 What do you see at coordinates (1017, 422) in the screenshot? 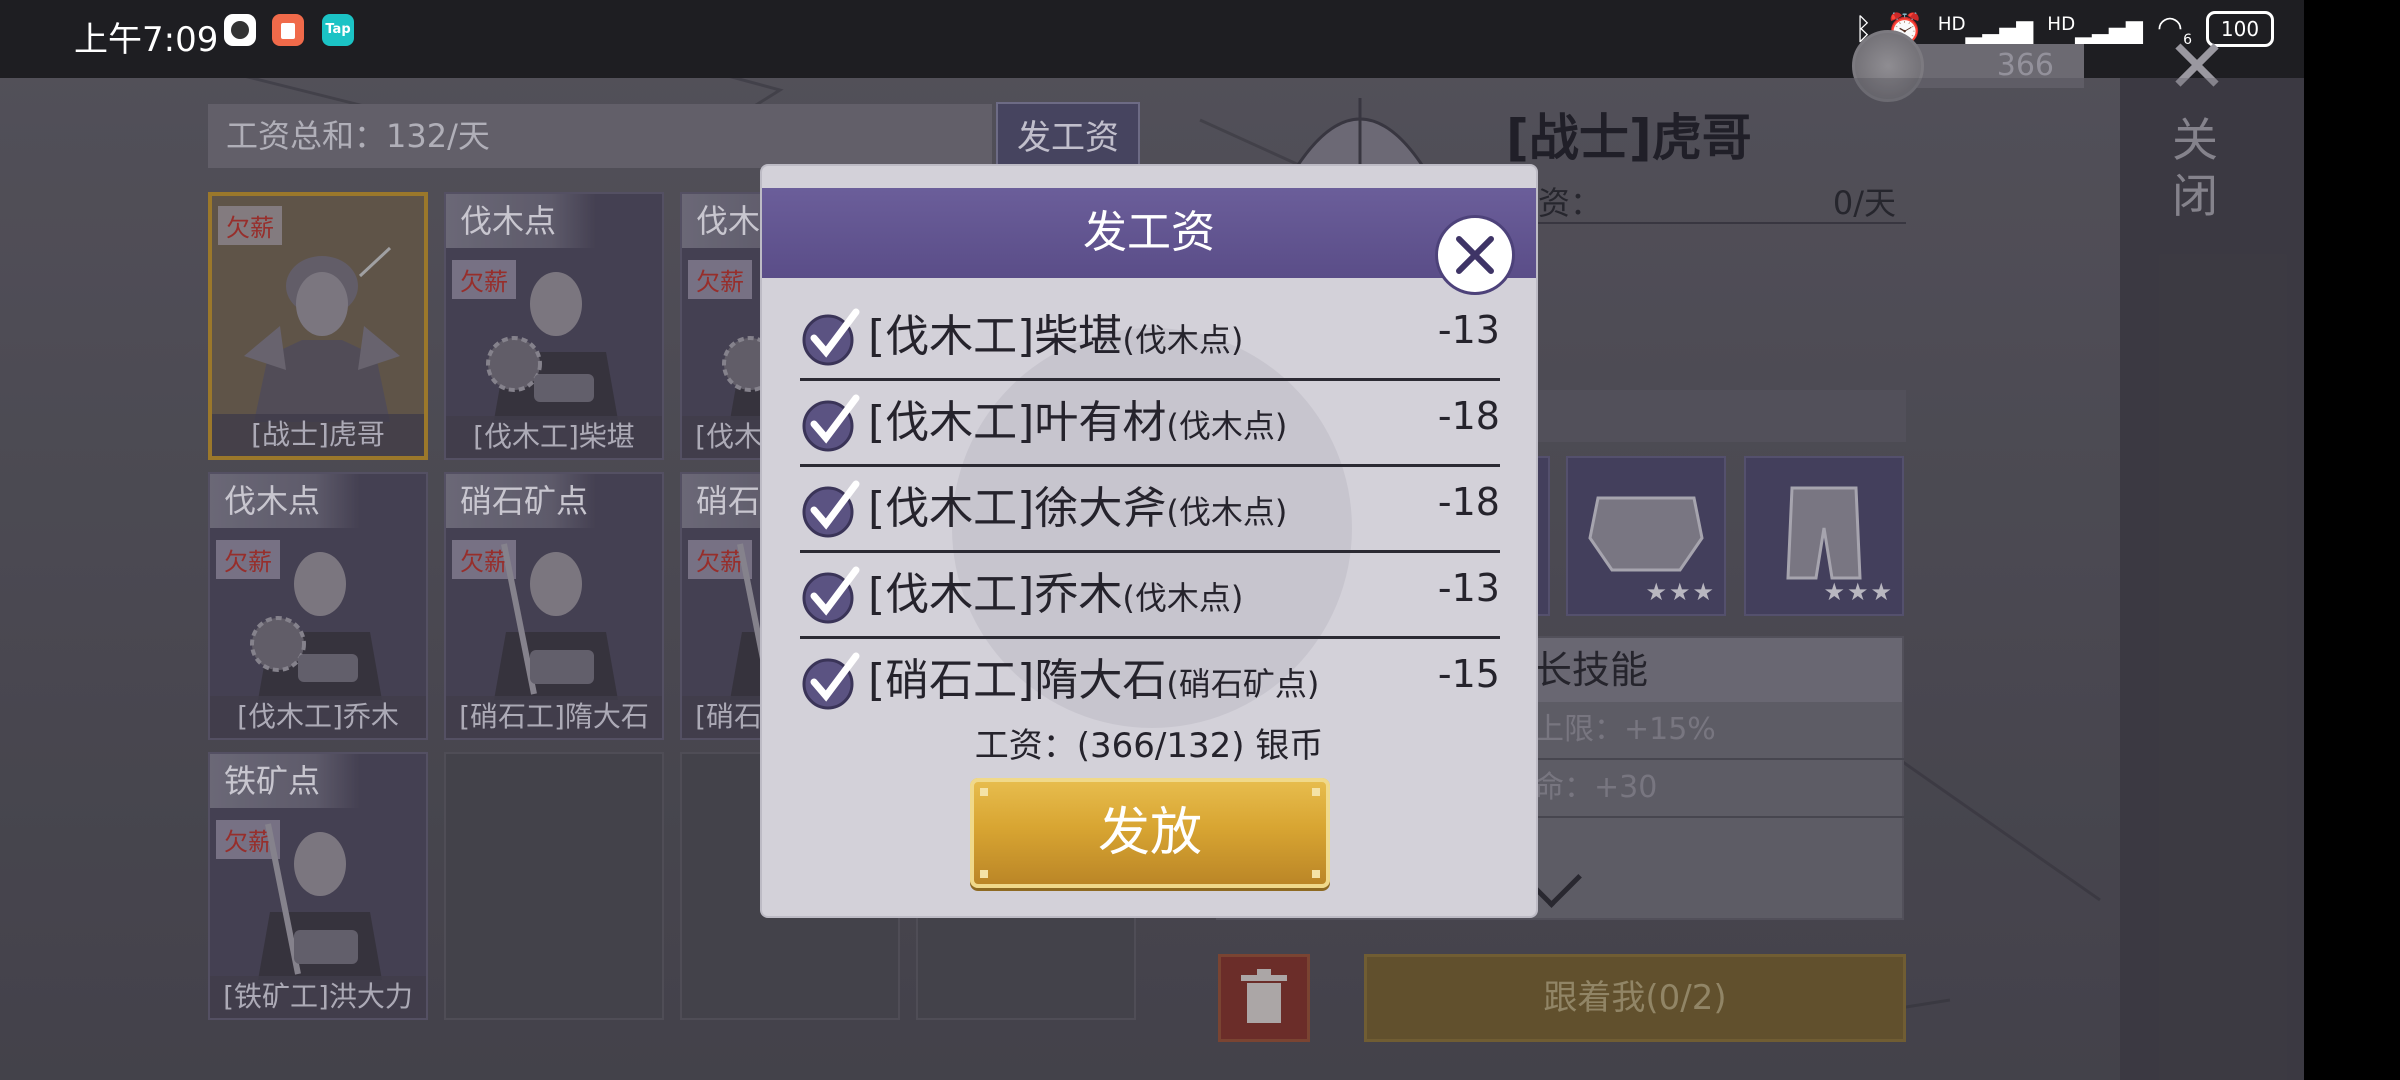
I see `worker-entry-name: [伐木工]叶有材` at bounding box center [1017, 422].